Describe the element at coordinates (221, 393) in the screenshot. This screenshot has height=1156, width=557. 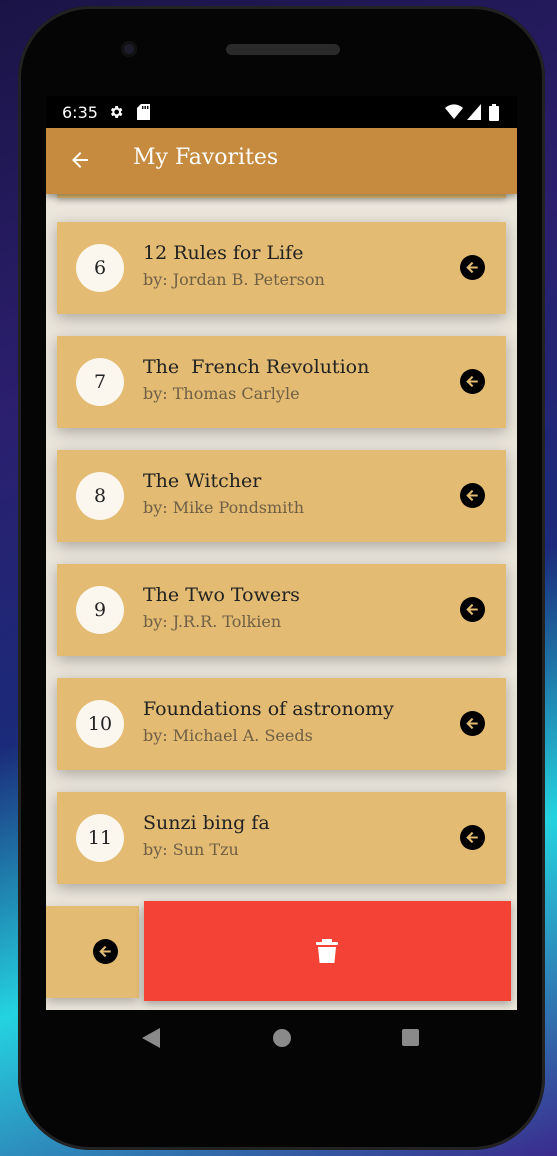
I see `book-author: by: Thomas Carlyle` at that location.